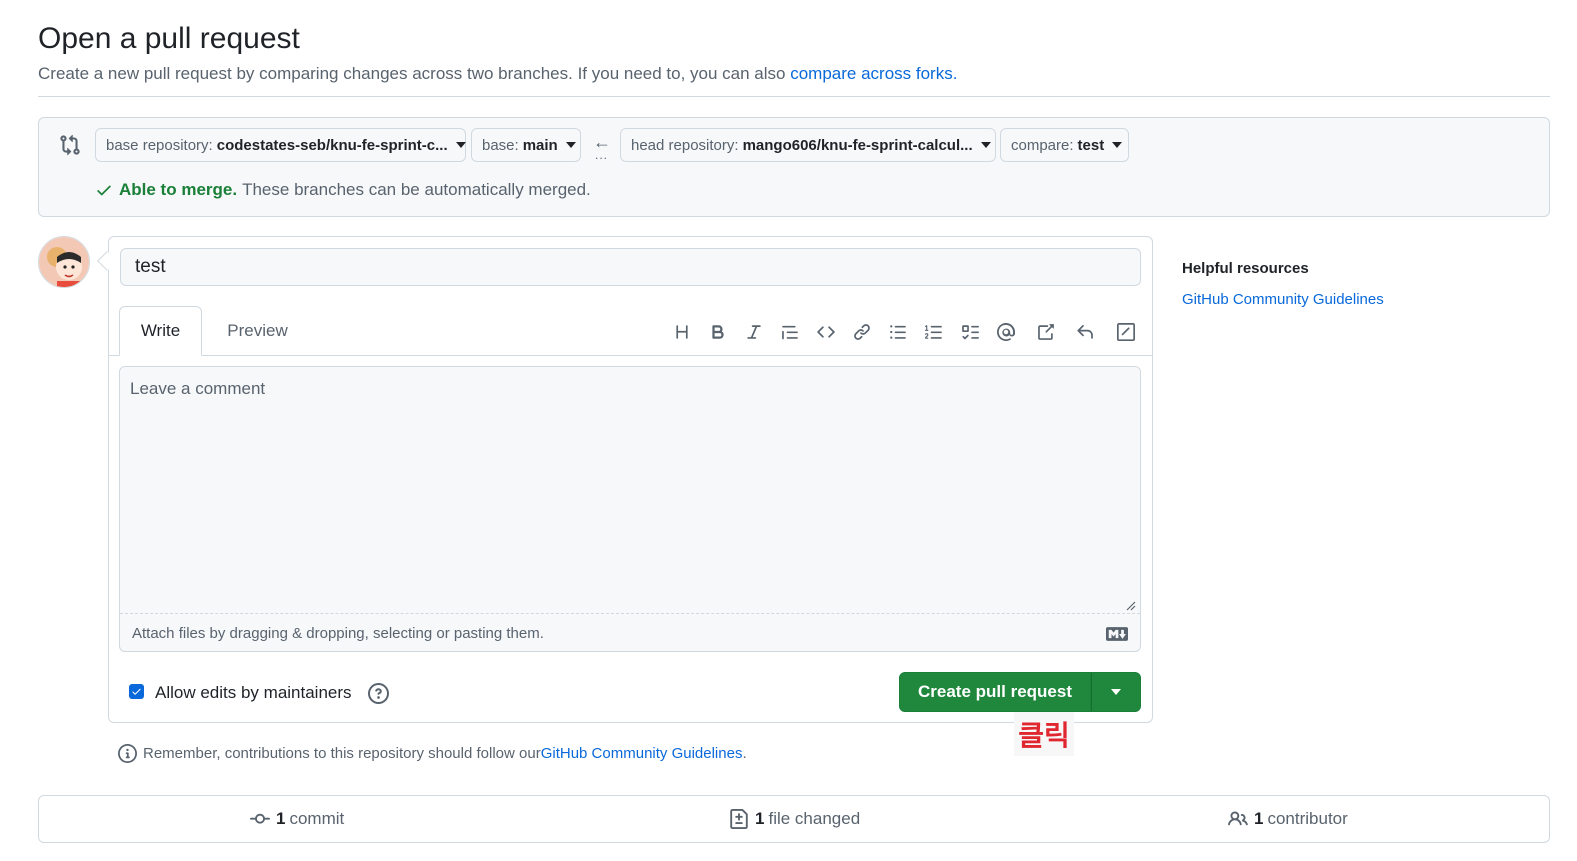 Image resolution: width=1577 pixels, height=861 pixels. What do you see at coordinates (500, 145) in the screenshot?
I see `base-branch-label: base:` at bounding box center [500, 145].